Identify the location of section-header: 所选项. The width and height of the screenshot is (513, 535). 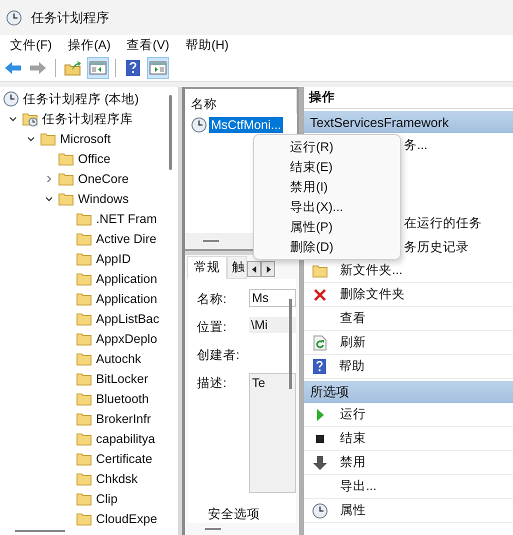
(408, 392).